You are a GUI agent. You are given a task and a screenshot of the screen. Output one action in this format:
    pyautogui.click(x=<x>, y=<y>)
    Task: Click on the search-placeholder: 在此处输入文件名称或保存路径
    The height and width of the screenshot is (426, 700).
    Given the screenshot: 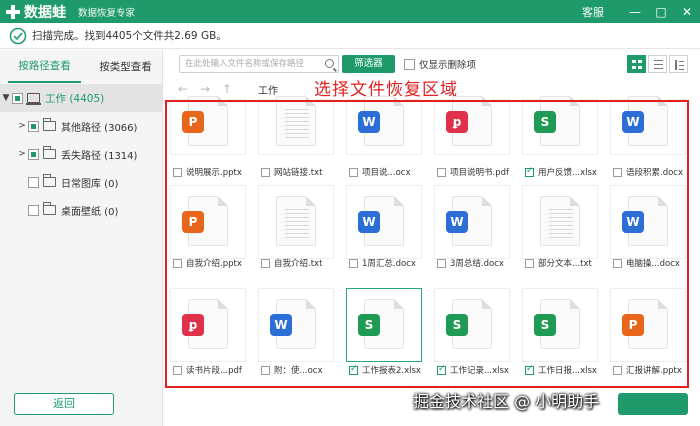 What is the action you would take?
    pyautogui.click(x=245, y=64)
    